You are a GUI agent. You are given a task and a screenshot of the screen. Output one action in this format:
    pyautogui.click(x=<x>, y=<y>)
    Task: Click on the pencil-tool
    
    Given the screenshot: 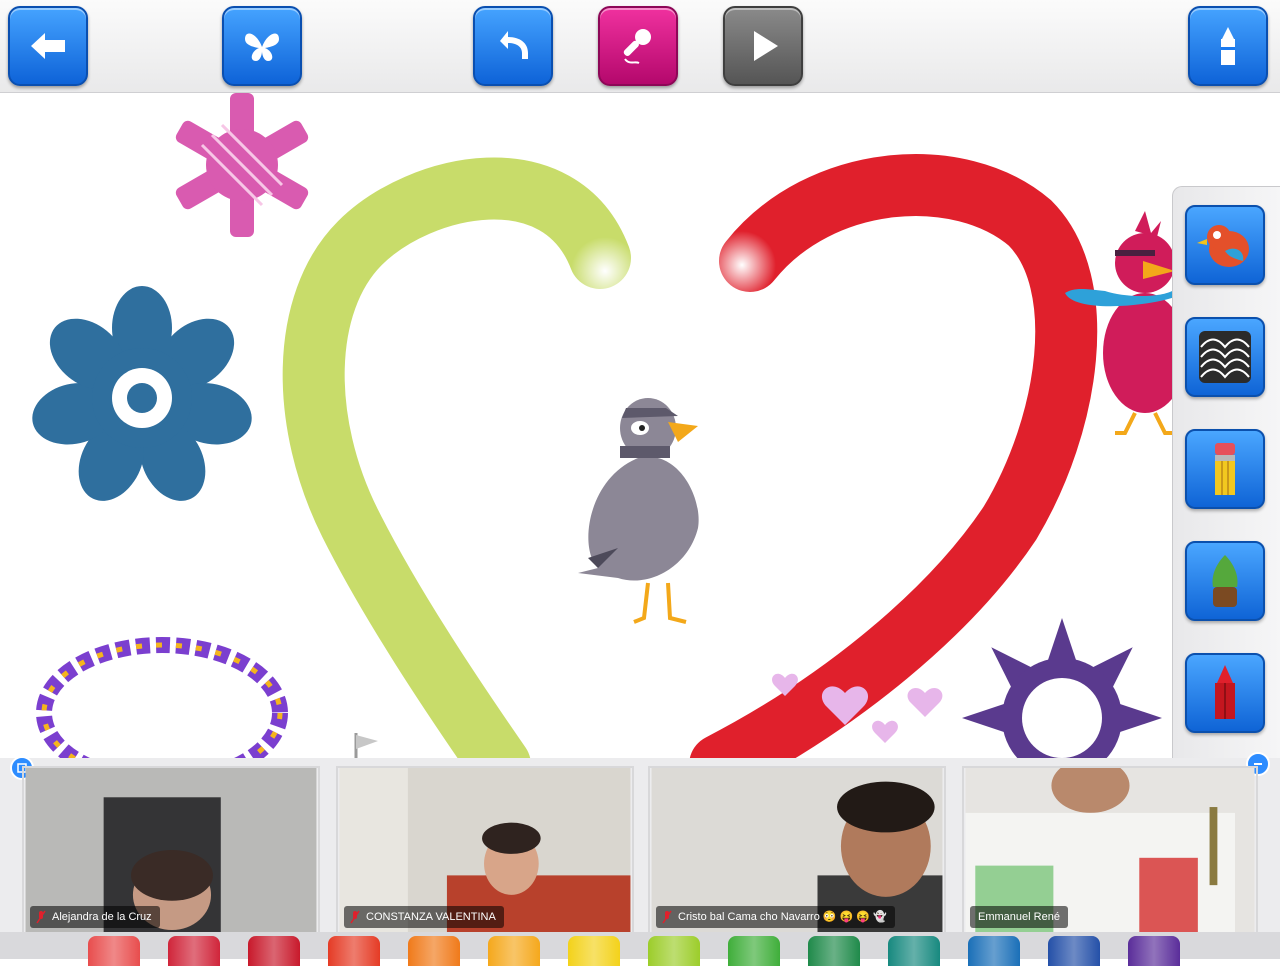 What is the action you would take?
    pyautogui.click(x=1225, y=469)
    